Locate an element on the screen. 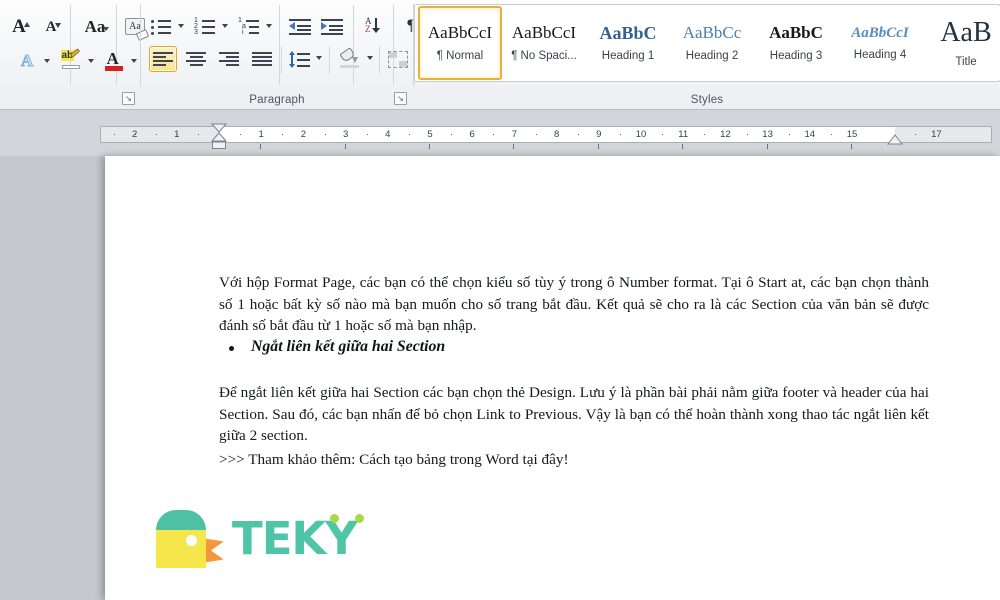 The width and height of the screenshot is (1000, 600). shading-bucket-icon is located at coordinates (350, 57).